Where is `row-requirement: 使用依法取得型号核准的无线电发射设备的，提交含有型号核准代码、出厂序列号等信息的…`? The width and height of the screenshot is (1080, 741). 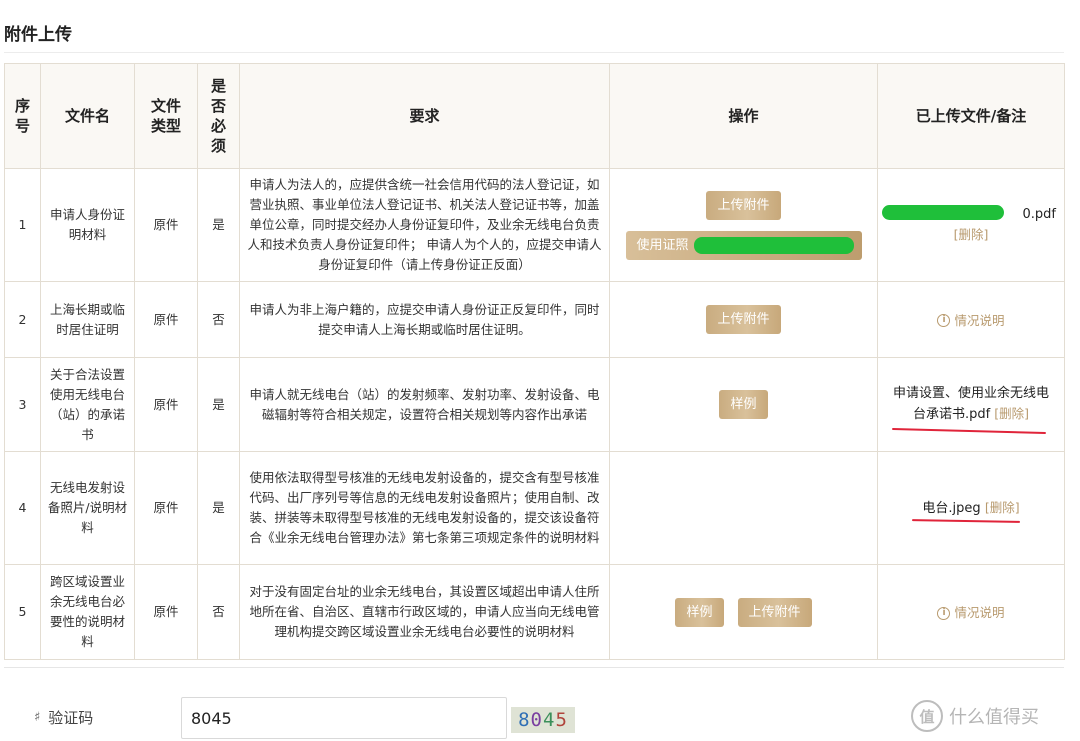
row-requirement: 使用依法取得型号核准的无线电发射设备的，提交含有型号核准代码、出厂序列号等信息的… is located at coordinates (424, 508).